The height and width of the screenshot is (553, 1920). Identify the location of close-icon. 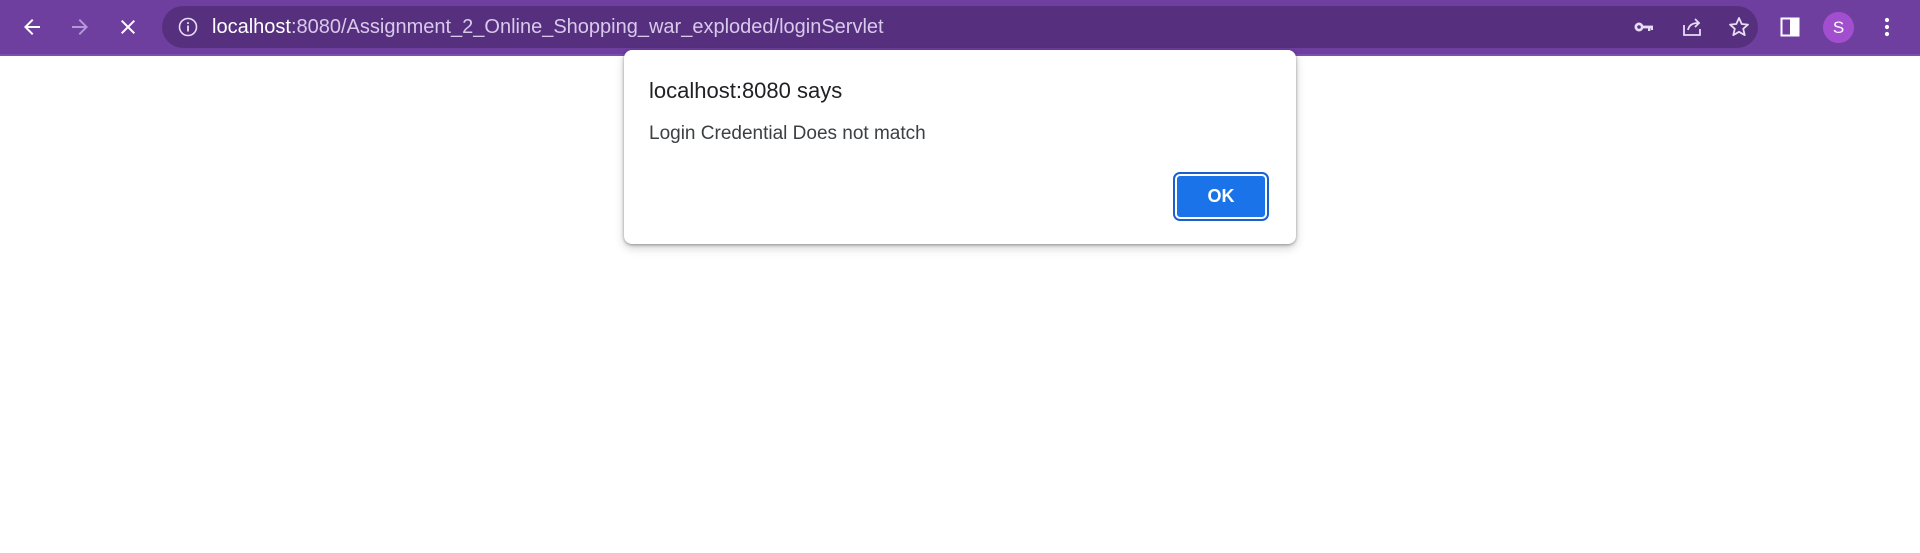
(128, 27).